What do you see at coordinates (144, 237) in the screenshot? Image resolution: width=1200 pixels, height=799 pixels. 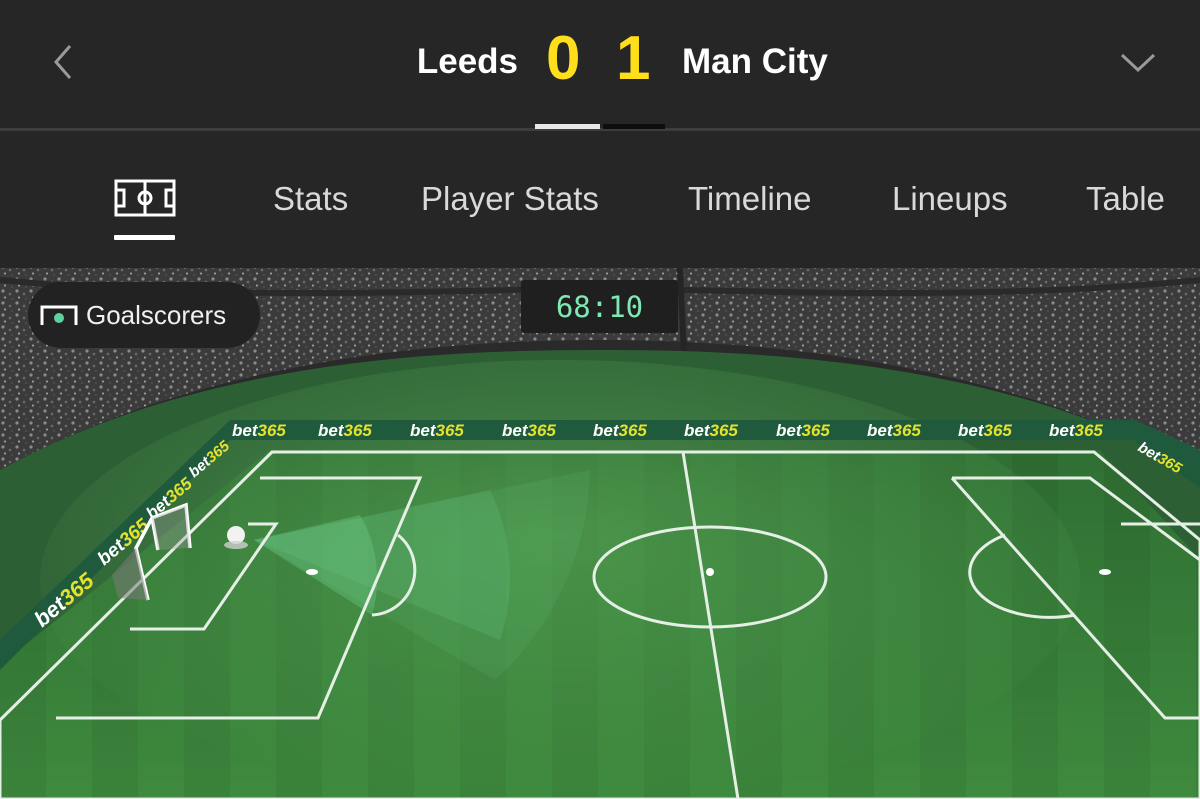 I see `active-tab-indicator` at bounding box center [144, 237].